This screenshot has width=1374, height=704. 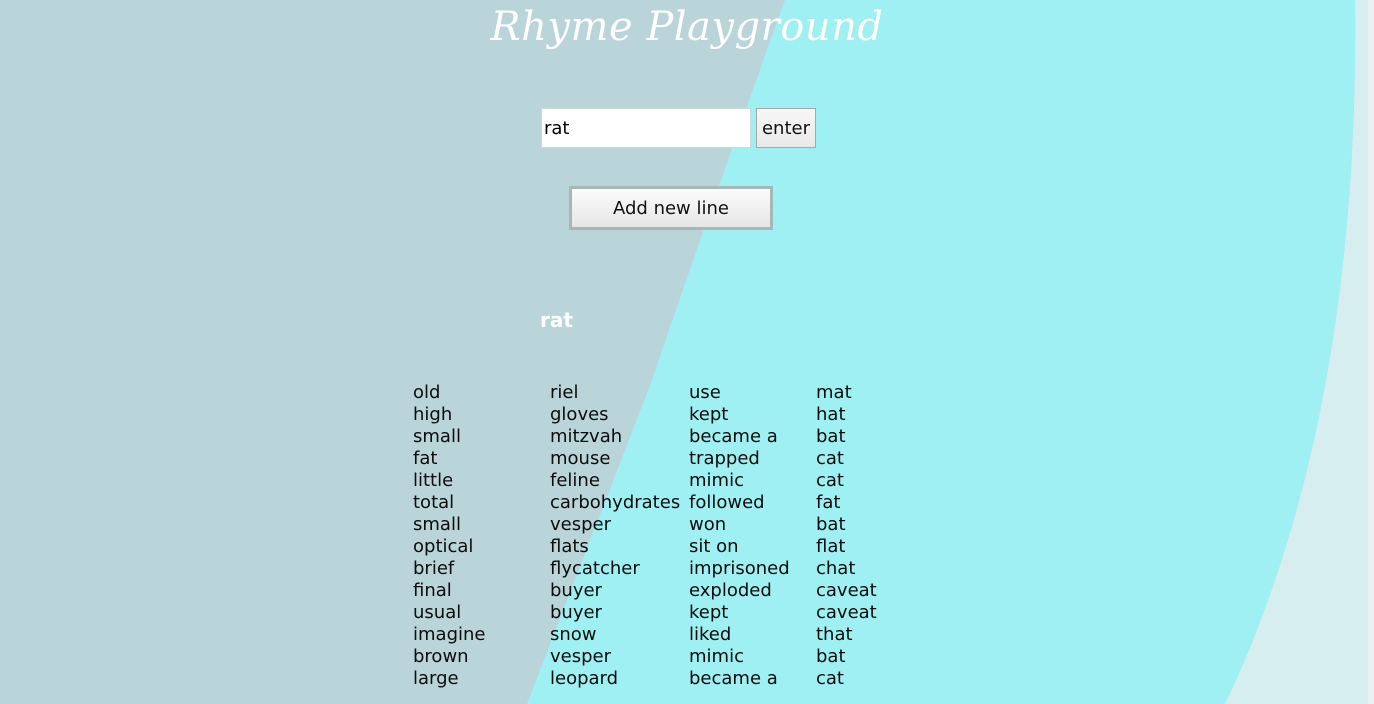 I want to click on list-item: carbohydrates, so click(x=615, y=502).